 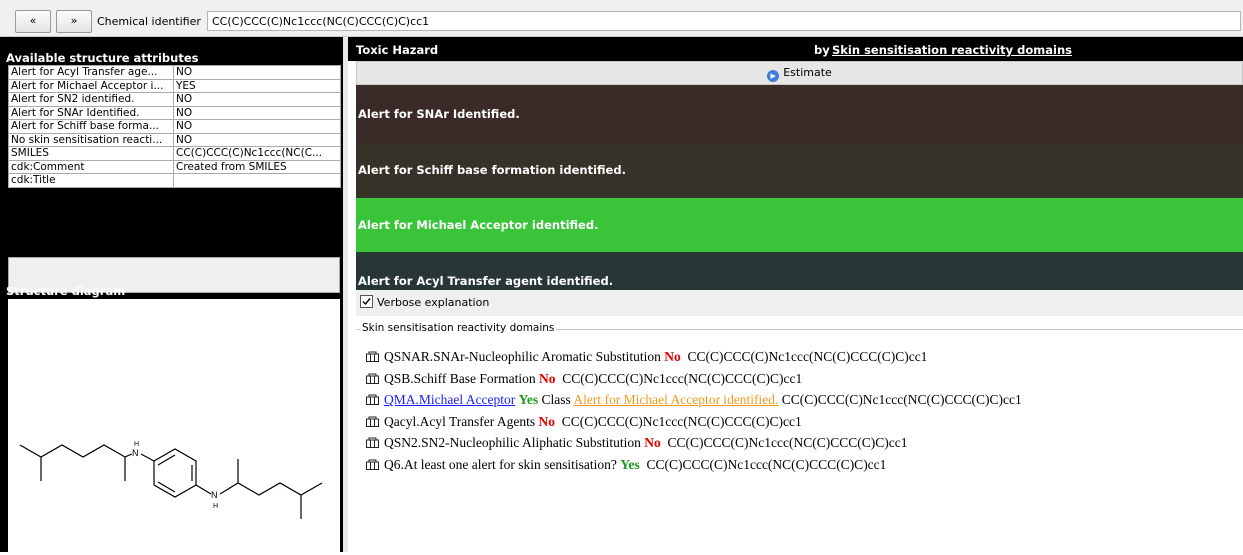 I want to click on attribute-name: Alert for SNAr Identified., so click(x=91, y=112).